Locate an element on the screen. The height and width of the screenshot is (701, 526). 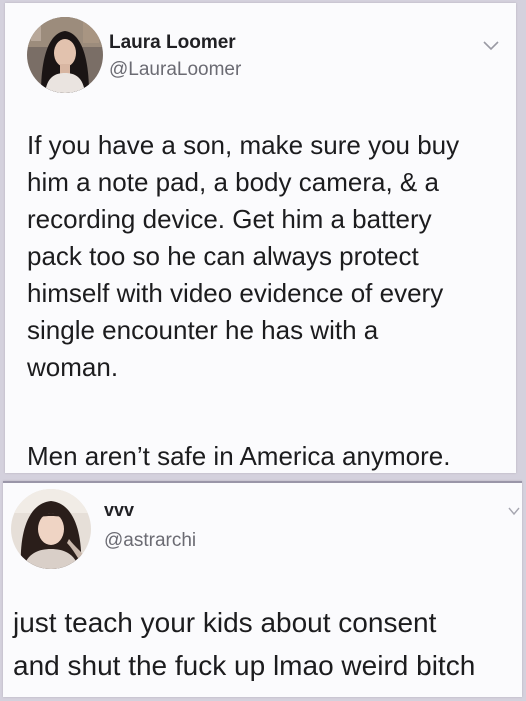
tweet-text-line: and shut the fuck up lmao weird bitch is located at coordinates (244, 665).